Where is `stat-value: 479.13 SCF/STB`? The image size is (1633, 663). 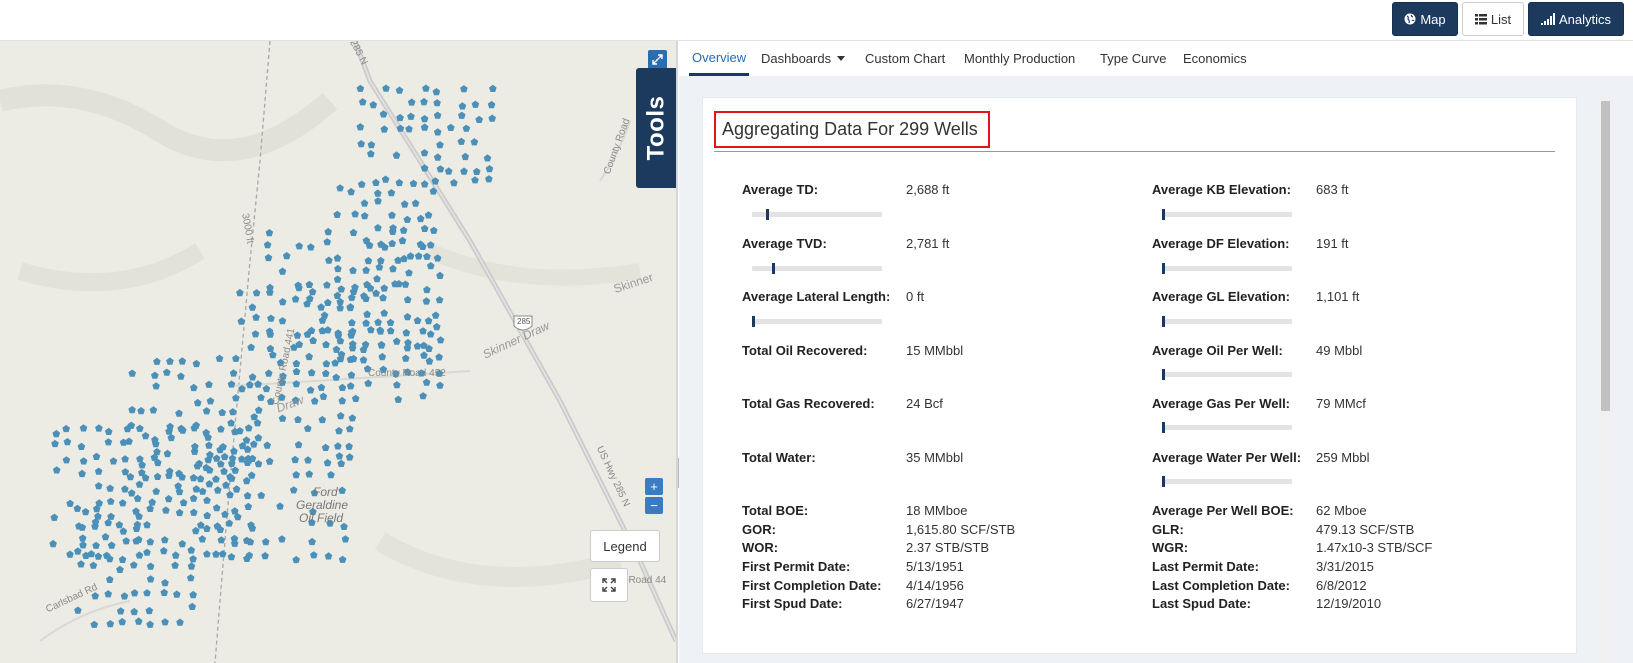 stat-value: 479.13 SCF/STB is located at coordinates (1365, 529).